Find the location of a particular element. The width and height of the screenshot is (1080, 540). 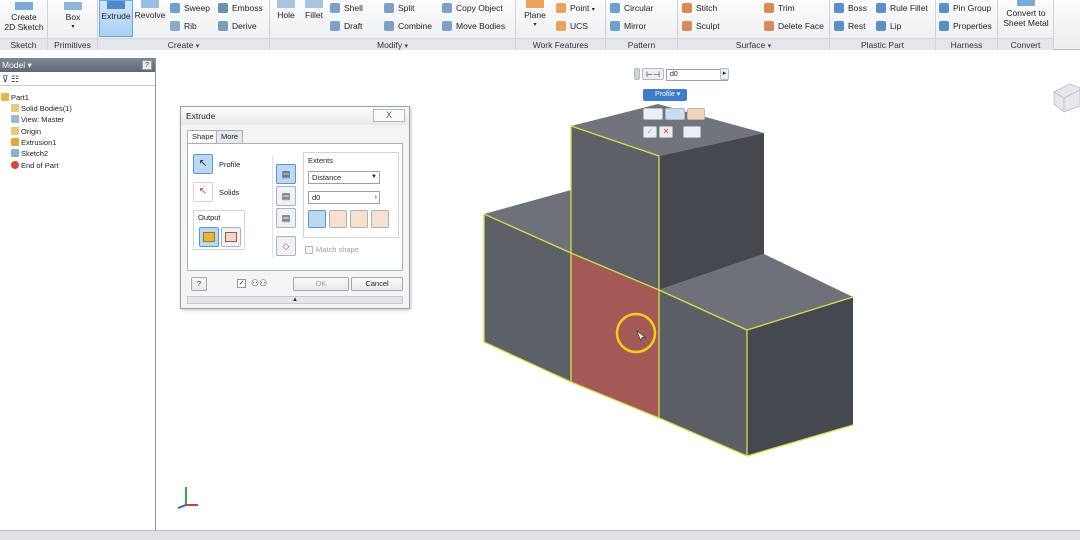

operation-cut-button: ▤ is located at coordinates (286, 196).